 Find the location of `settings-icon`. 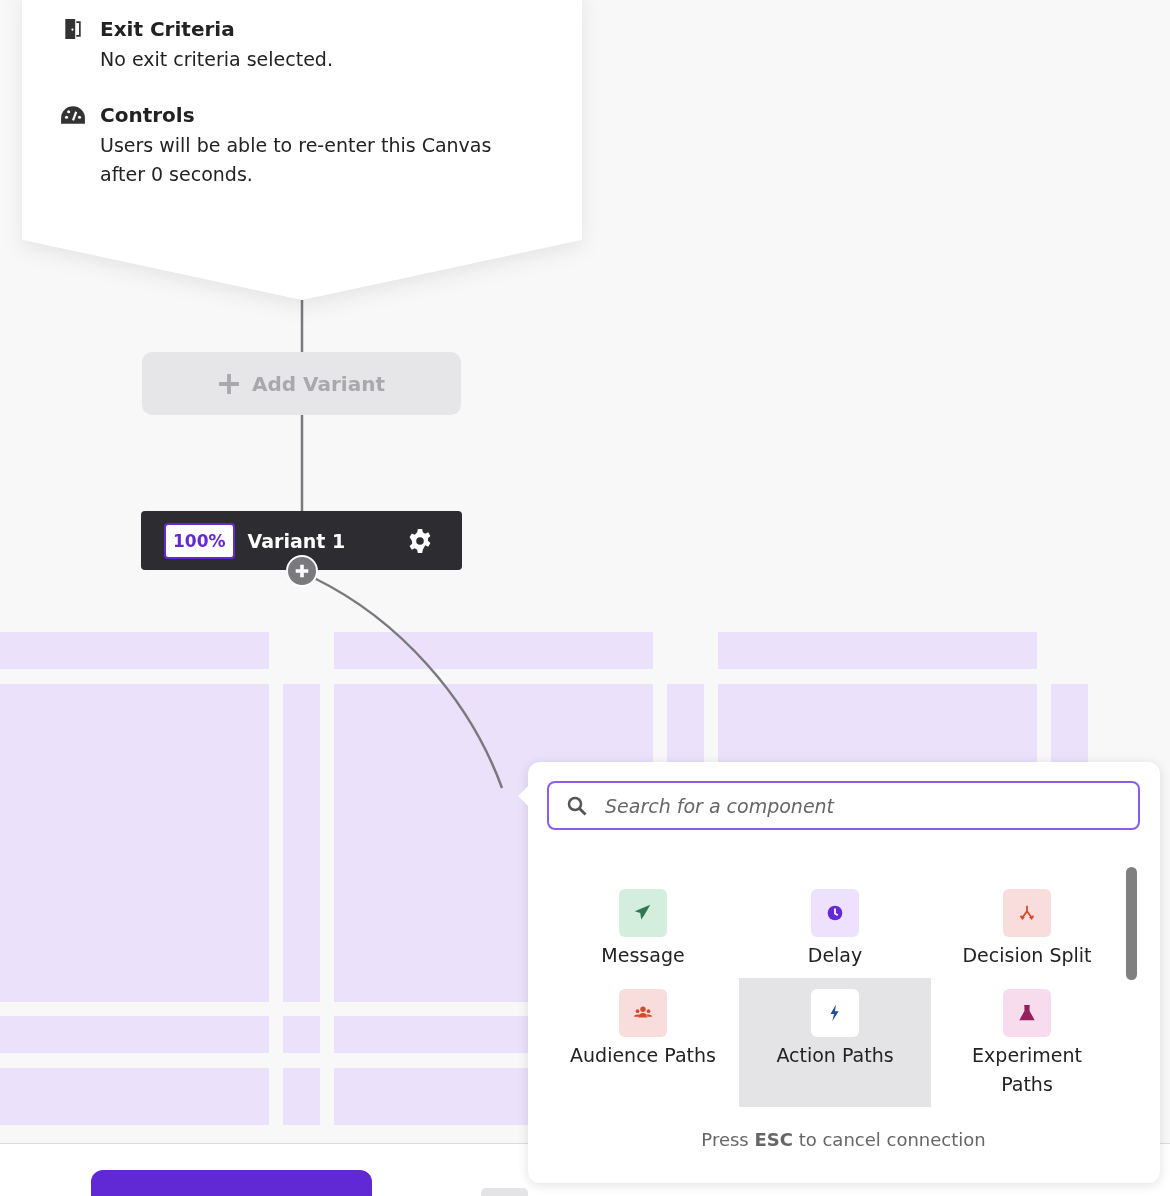

settings-icon is located at coordinates (420, 540).